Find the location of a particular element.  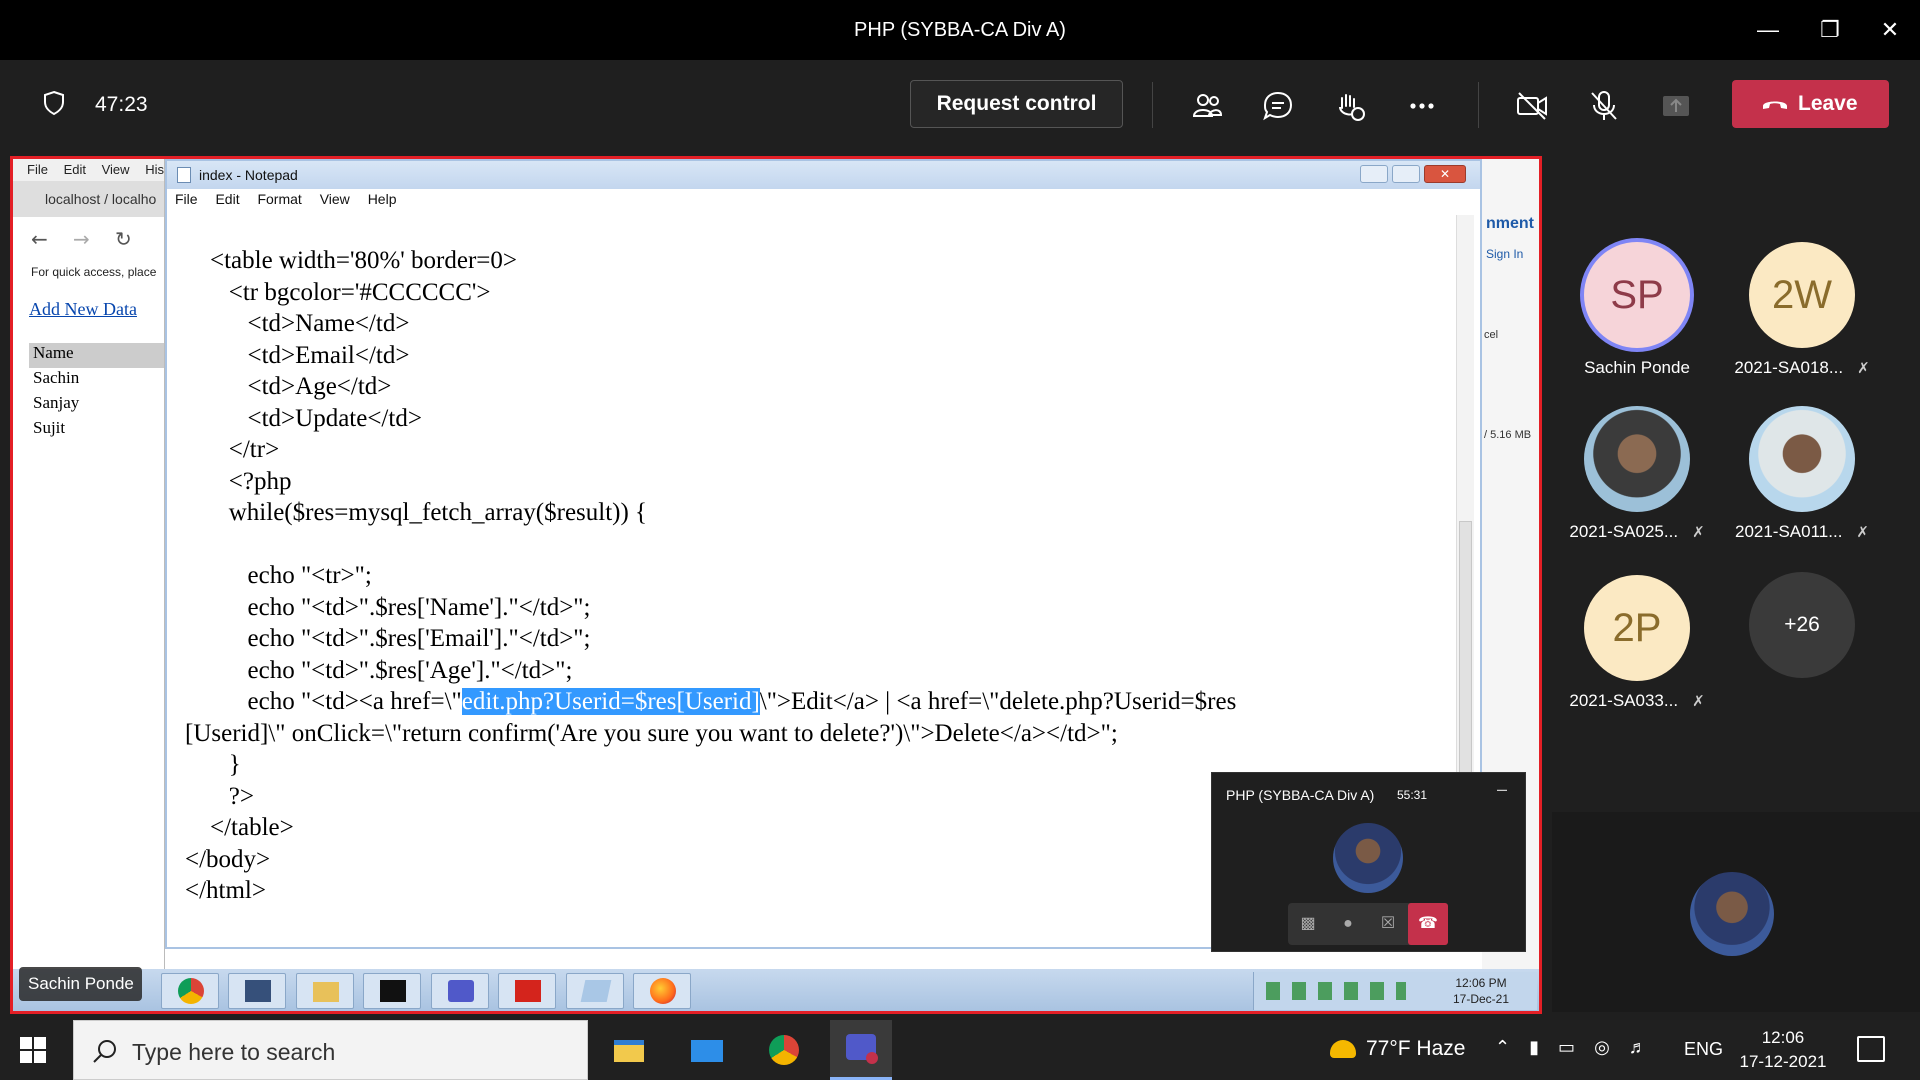

notepad-menu-view: View is located at coordinates (335, 199).